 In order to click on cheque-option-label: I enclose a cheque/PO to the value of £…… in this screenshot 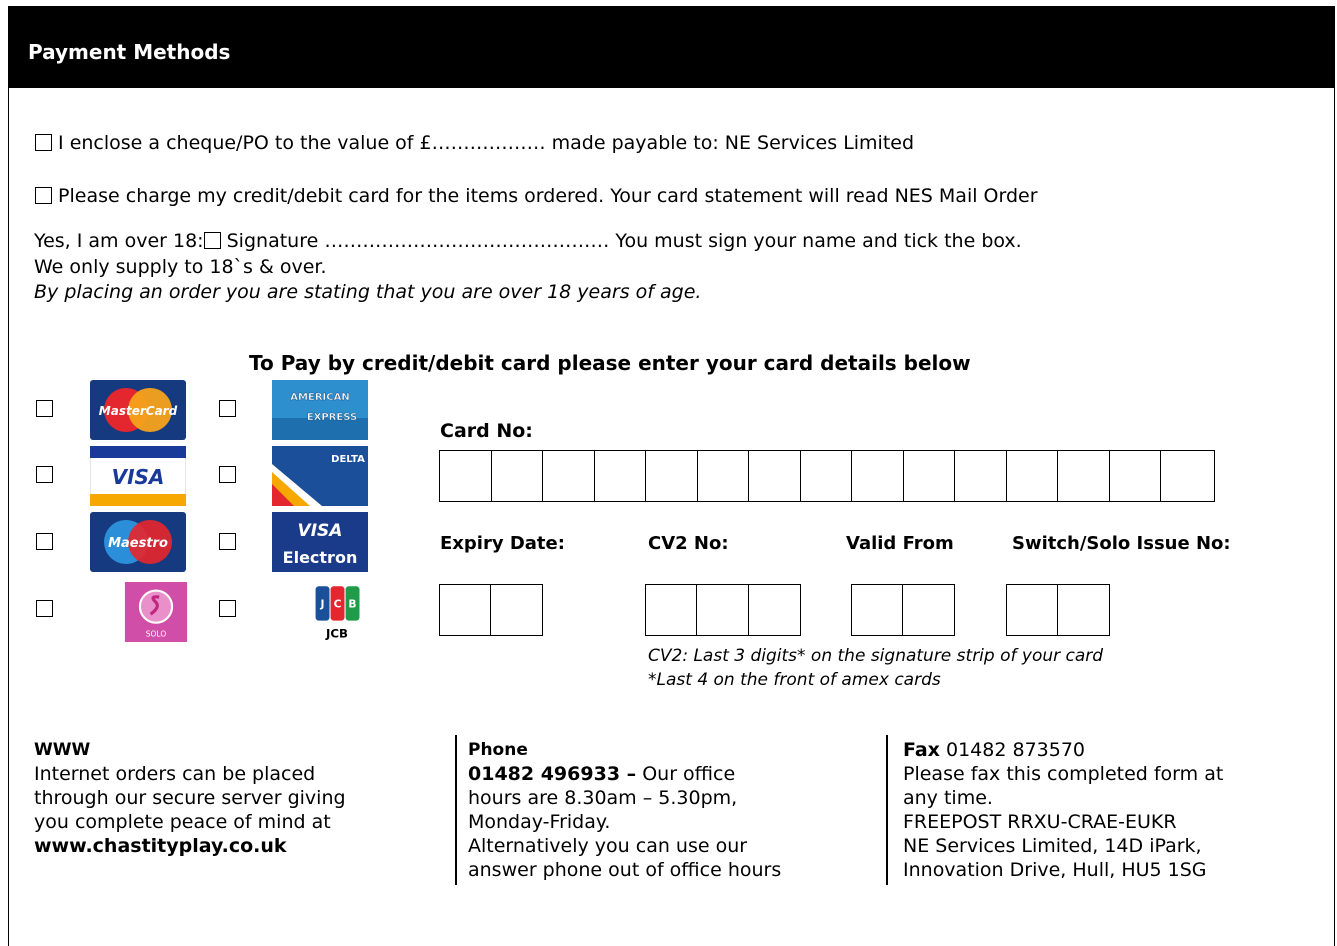, I will do `click(486, 143)`.